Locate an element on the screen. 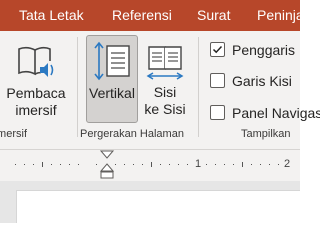 Image resolution: width=320 pixels, height=240 pixels. ruler-checkbox-label: Penggaris is located at coordinates (264, 50).